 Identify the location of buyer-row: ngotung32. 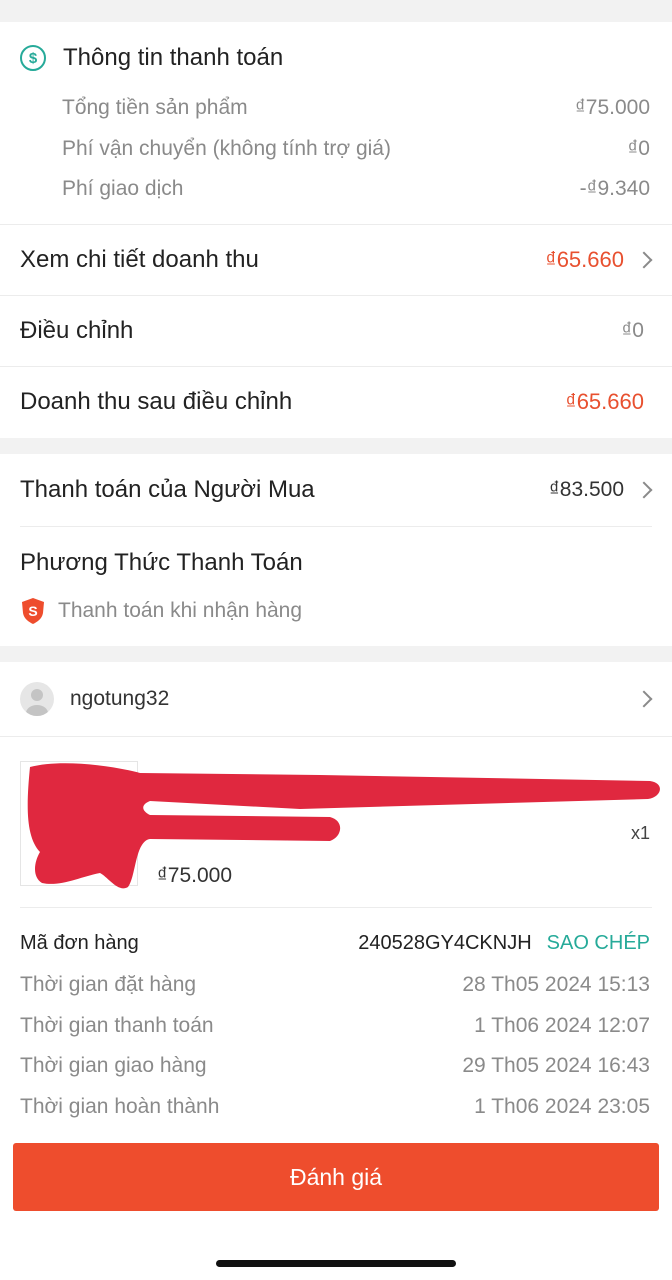
(336, 699).